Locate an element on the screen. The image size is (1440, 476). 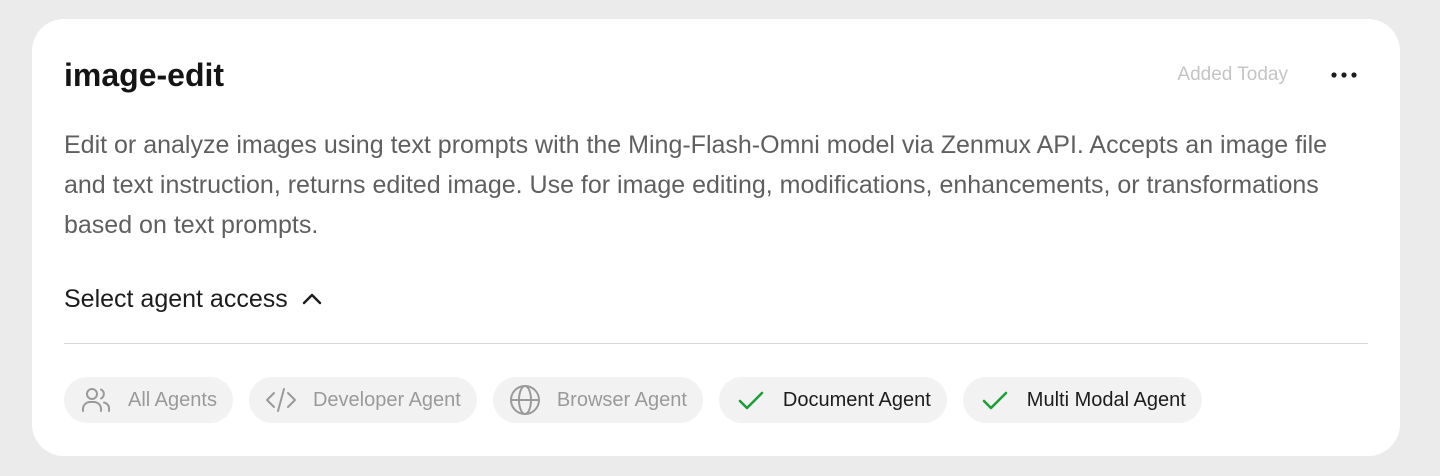
agent-chip-multi-modal-agent: Multi Modal Agent is located at coordinates (1082, 400).